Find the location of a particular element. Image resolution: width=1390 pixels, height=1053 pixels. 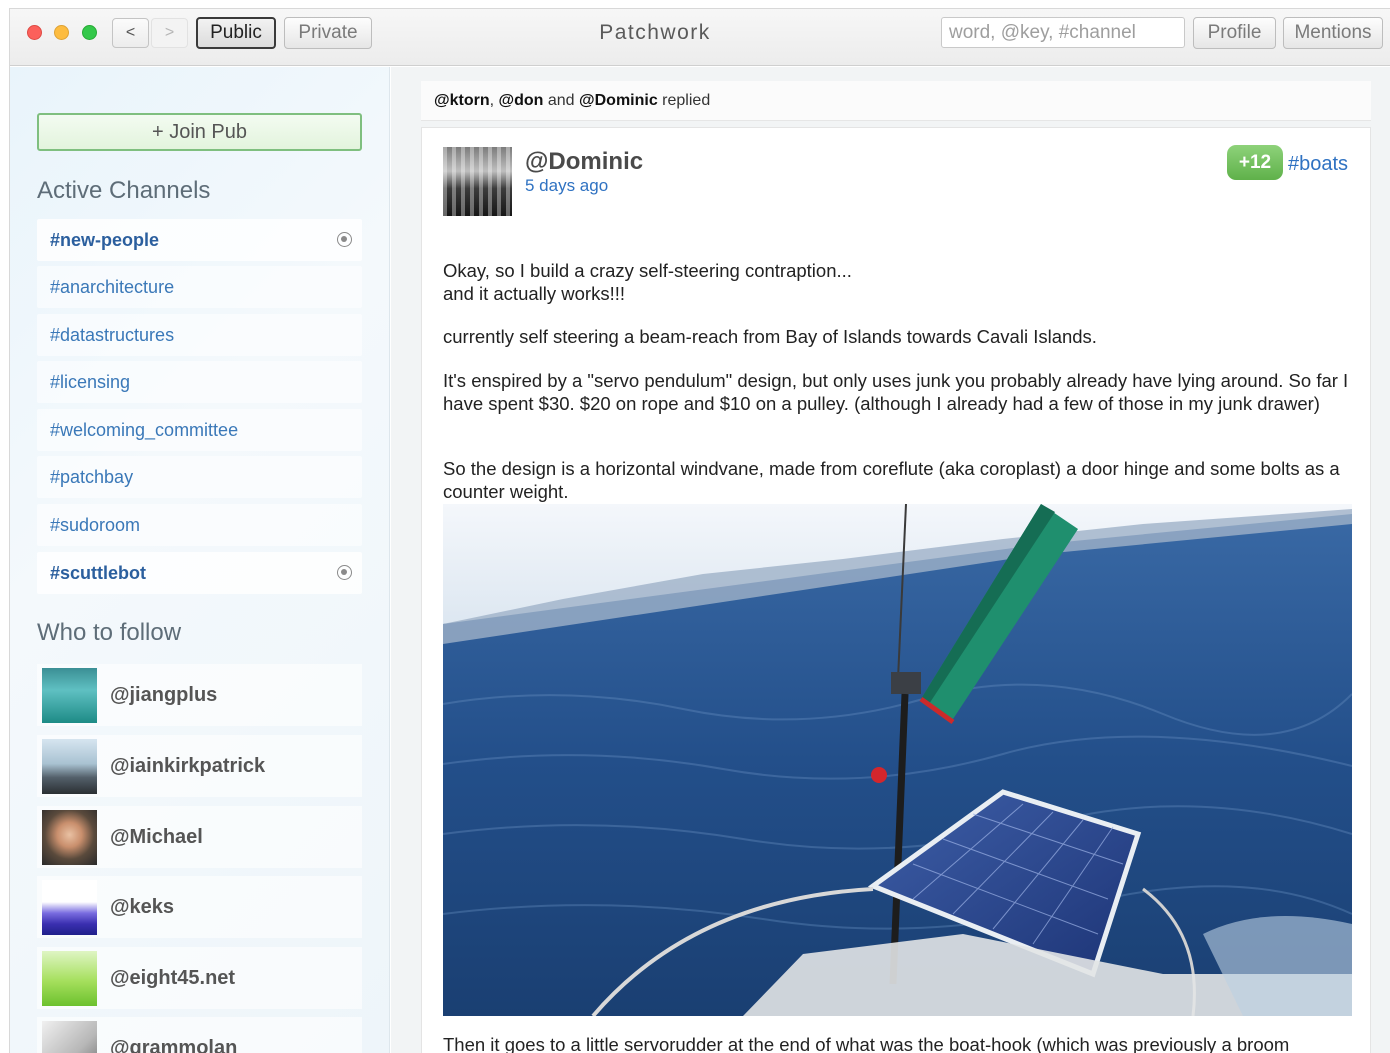

follow-name: @eight45.net is located at coordinates (172, 978).